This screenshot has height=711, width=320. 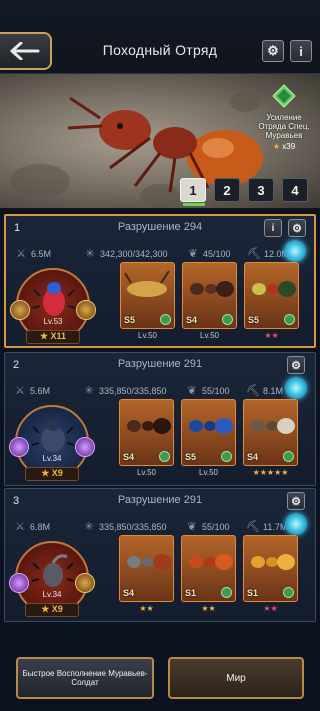 I want to click on crystal-icon, so click(x=284, y=96).